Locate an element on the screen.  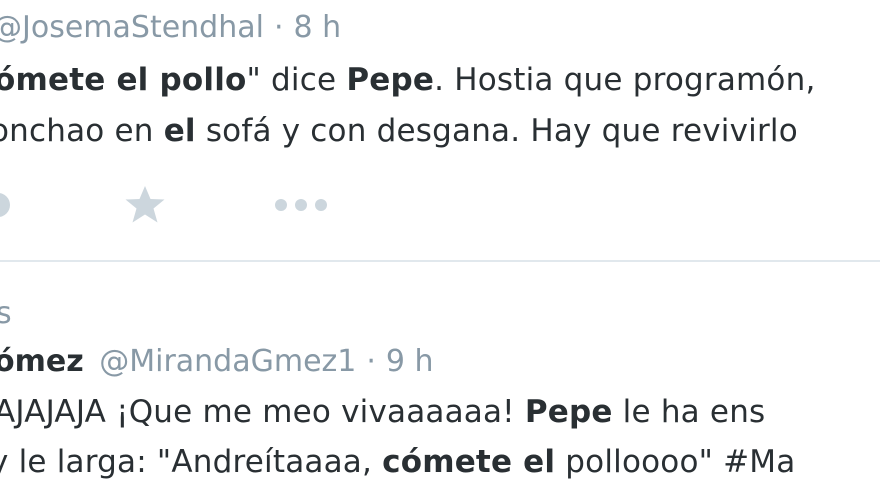
tweet1-action-bar is located at coordinates (440, 207).